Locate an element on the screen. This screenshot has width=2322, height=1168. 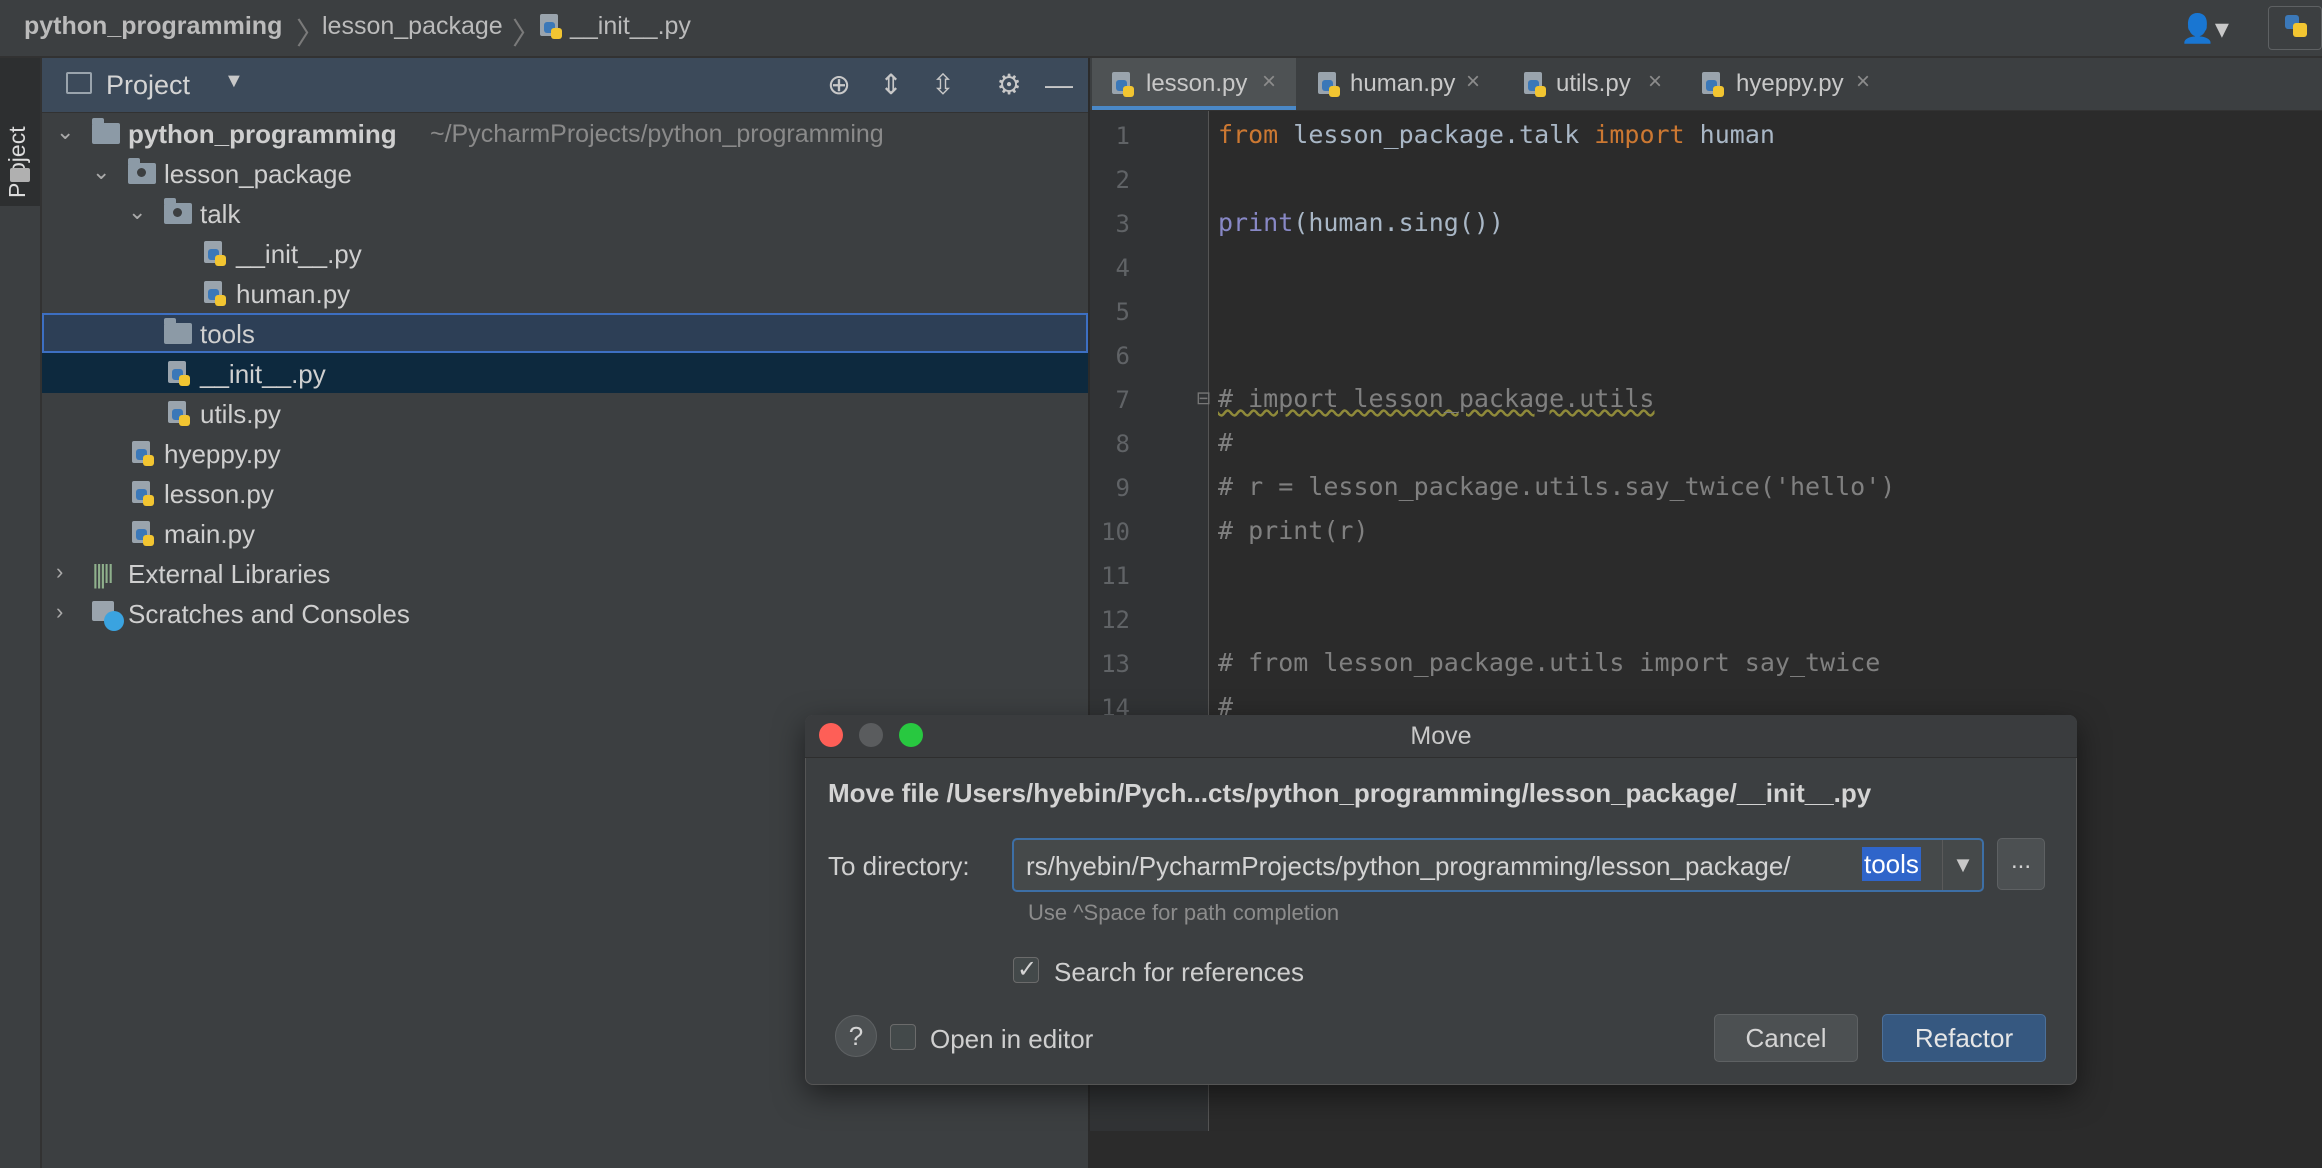
project-tool-tab: Project is located at coordinates (20, 132).